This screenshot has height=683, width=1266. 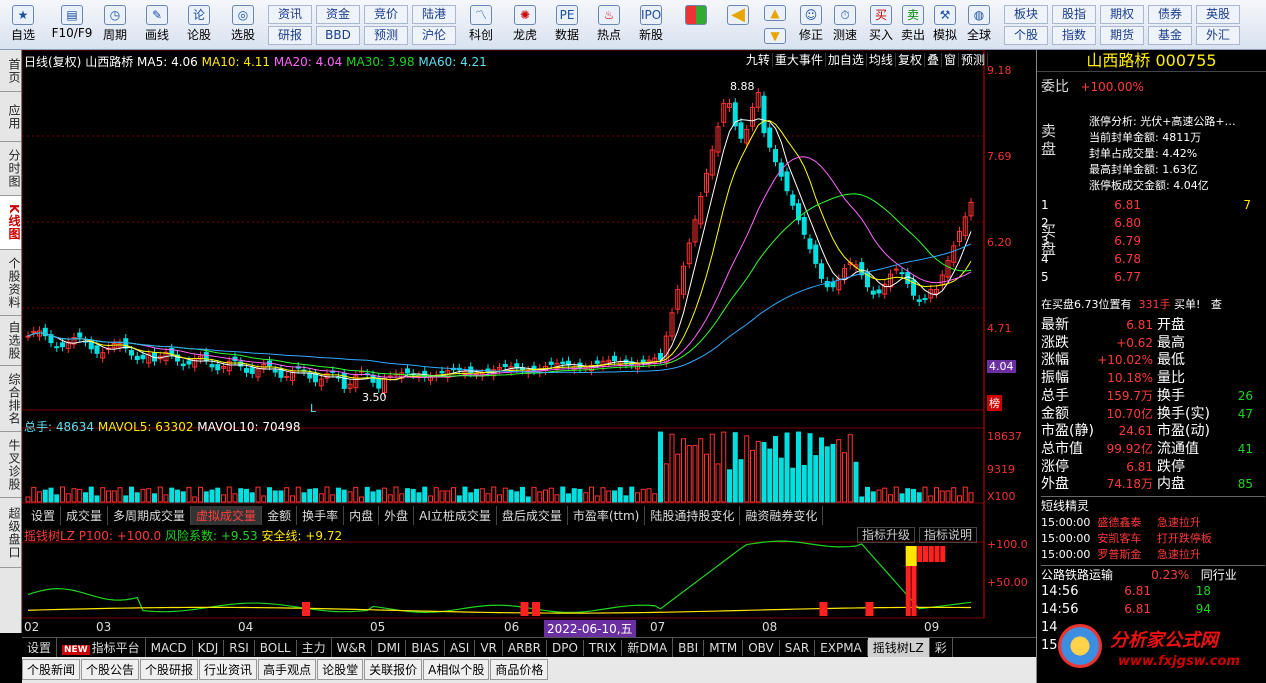 What do you see at coordinates (362, 515) in the screenshot?
I see `subtab-inner: 内盘` at bounding box center [362, 515].